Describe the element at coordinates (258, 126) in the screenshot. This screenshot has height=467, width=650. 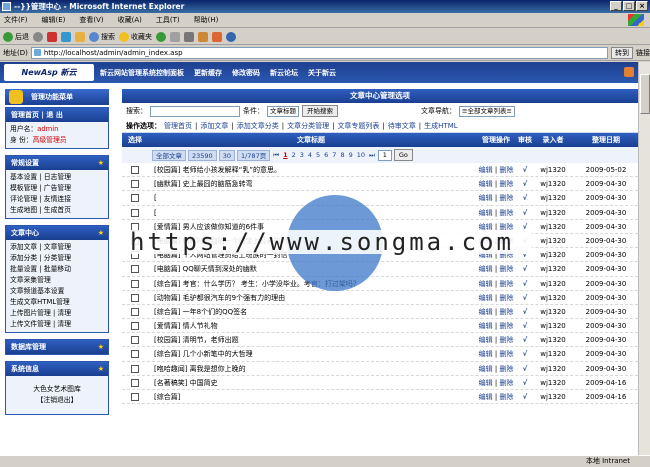
I see `op-add-category: 添加文章分类` at that location.